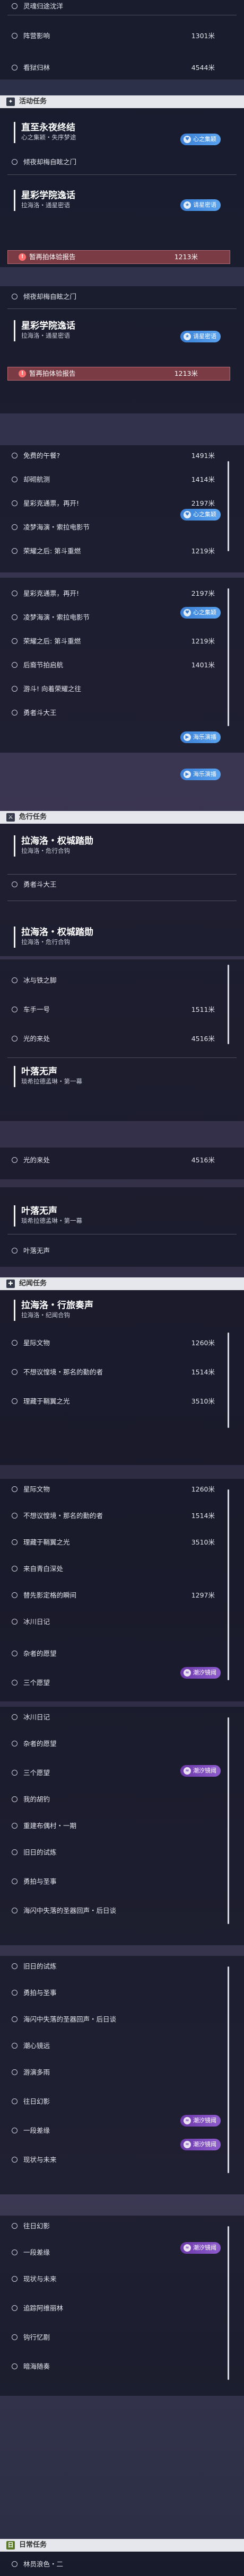 The width and height of the screenshot is (244, 2576). I want to click on list-item: 却砌航测 1414米, so click(122, 479).